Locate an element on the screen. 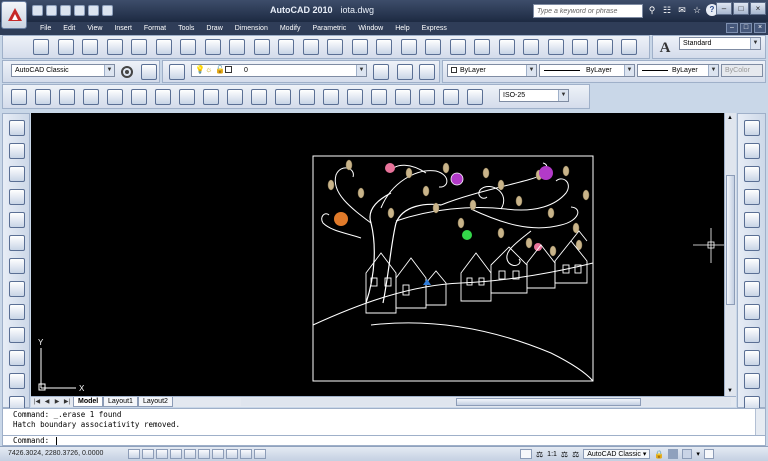  close-button: × is located at coordinates (758, 8).